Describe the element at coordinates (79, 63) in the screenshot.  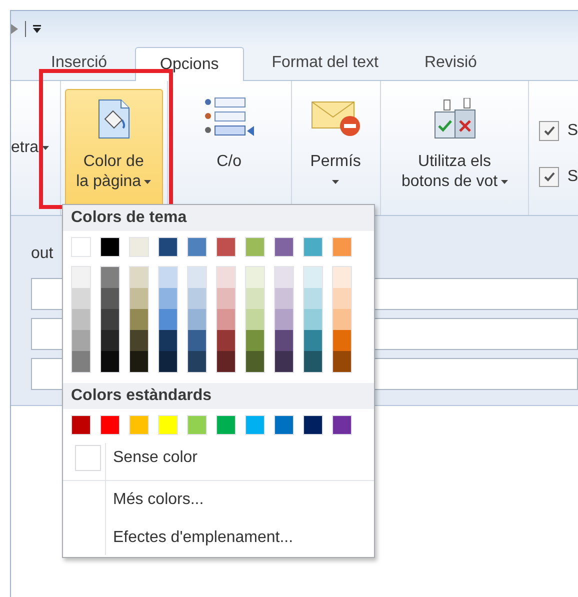
I see `ribbon-tab: Inserció` at that location.